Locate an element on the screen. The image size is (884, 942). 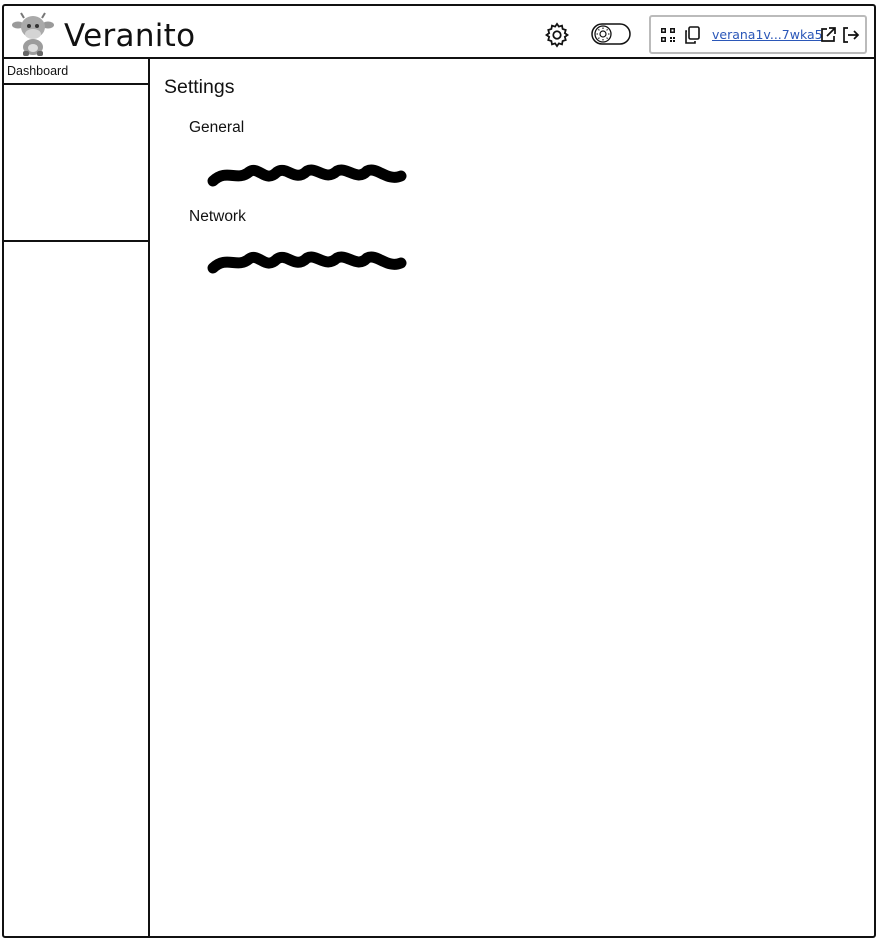
copy-icon is located at coordinates (692, 35).